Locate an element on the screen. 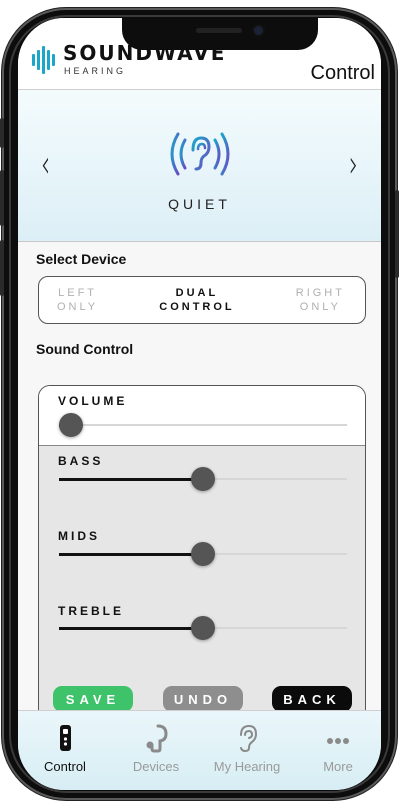 The width and height of the screenshot is (399, 802). next-mode-arrow-icon: › is located at coordinates (353, 164).